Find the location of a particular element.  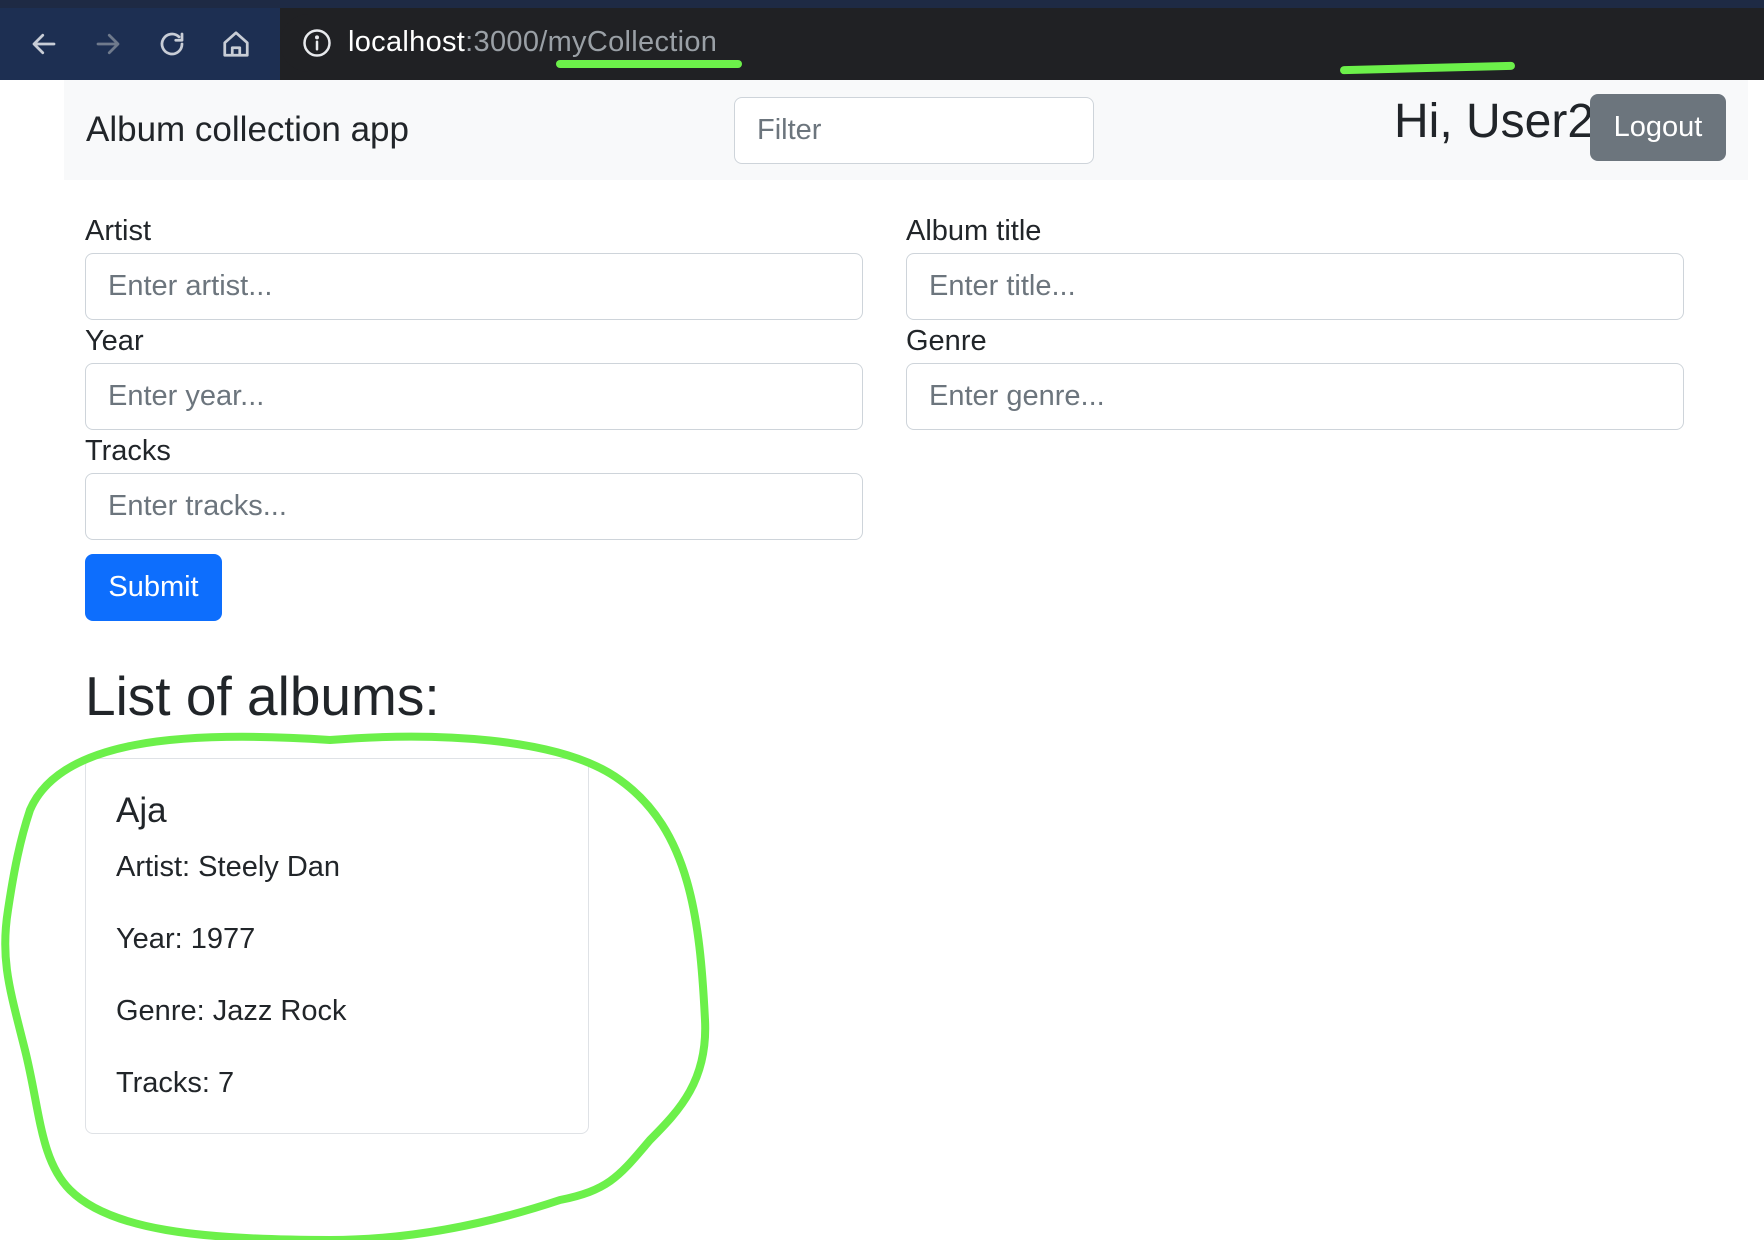

album-genre: Genre: Jazz Rock is located at coordinates (231, 1011).